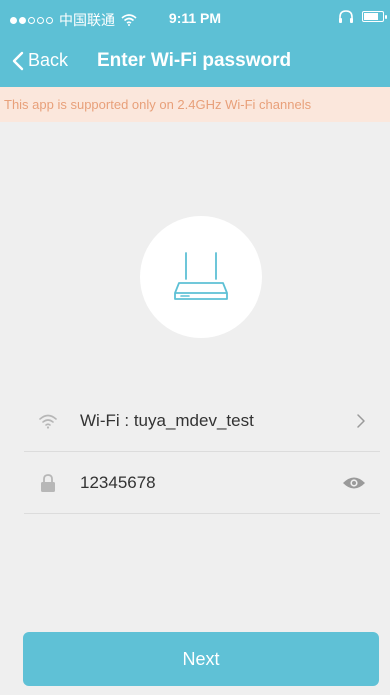  I want to click on status-right, so click(362, 16).